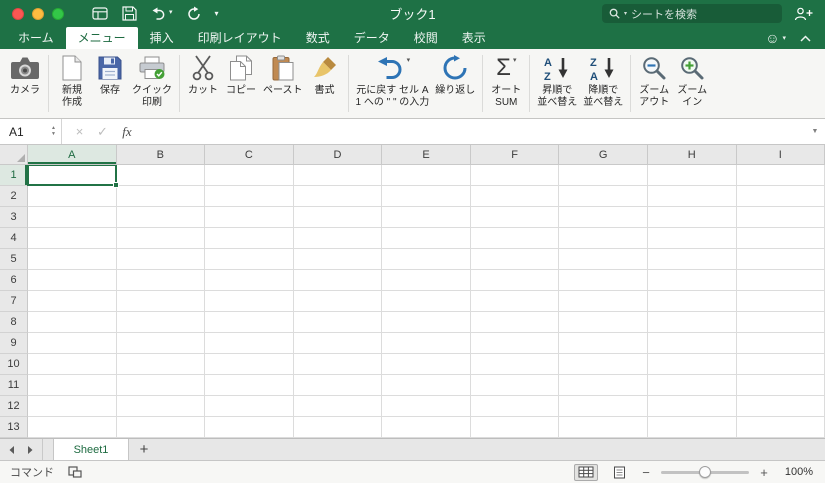  Describe the element at coordinates (249, 280) in the screenshot. I see `cell-C6` at that location.